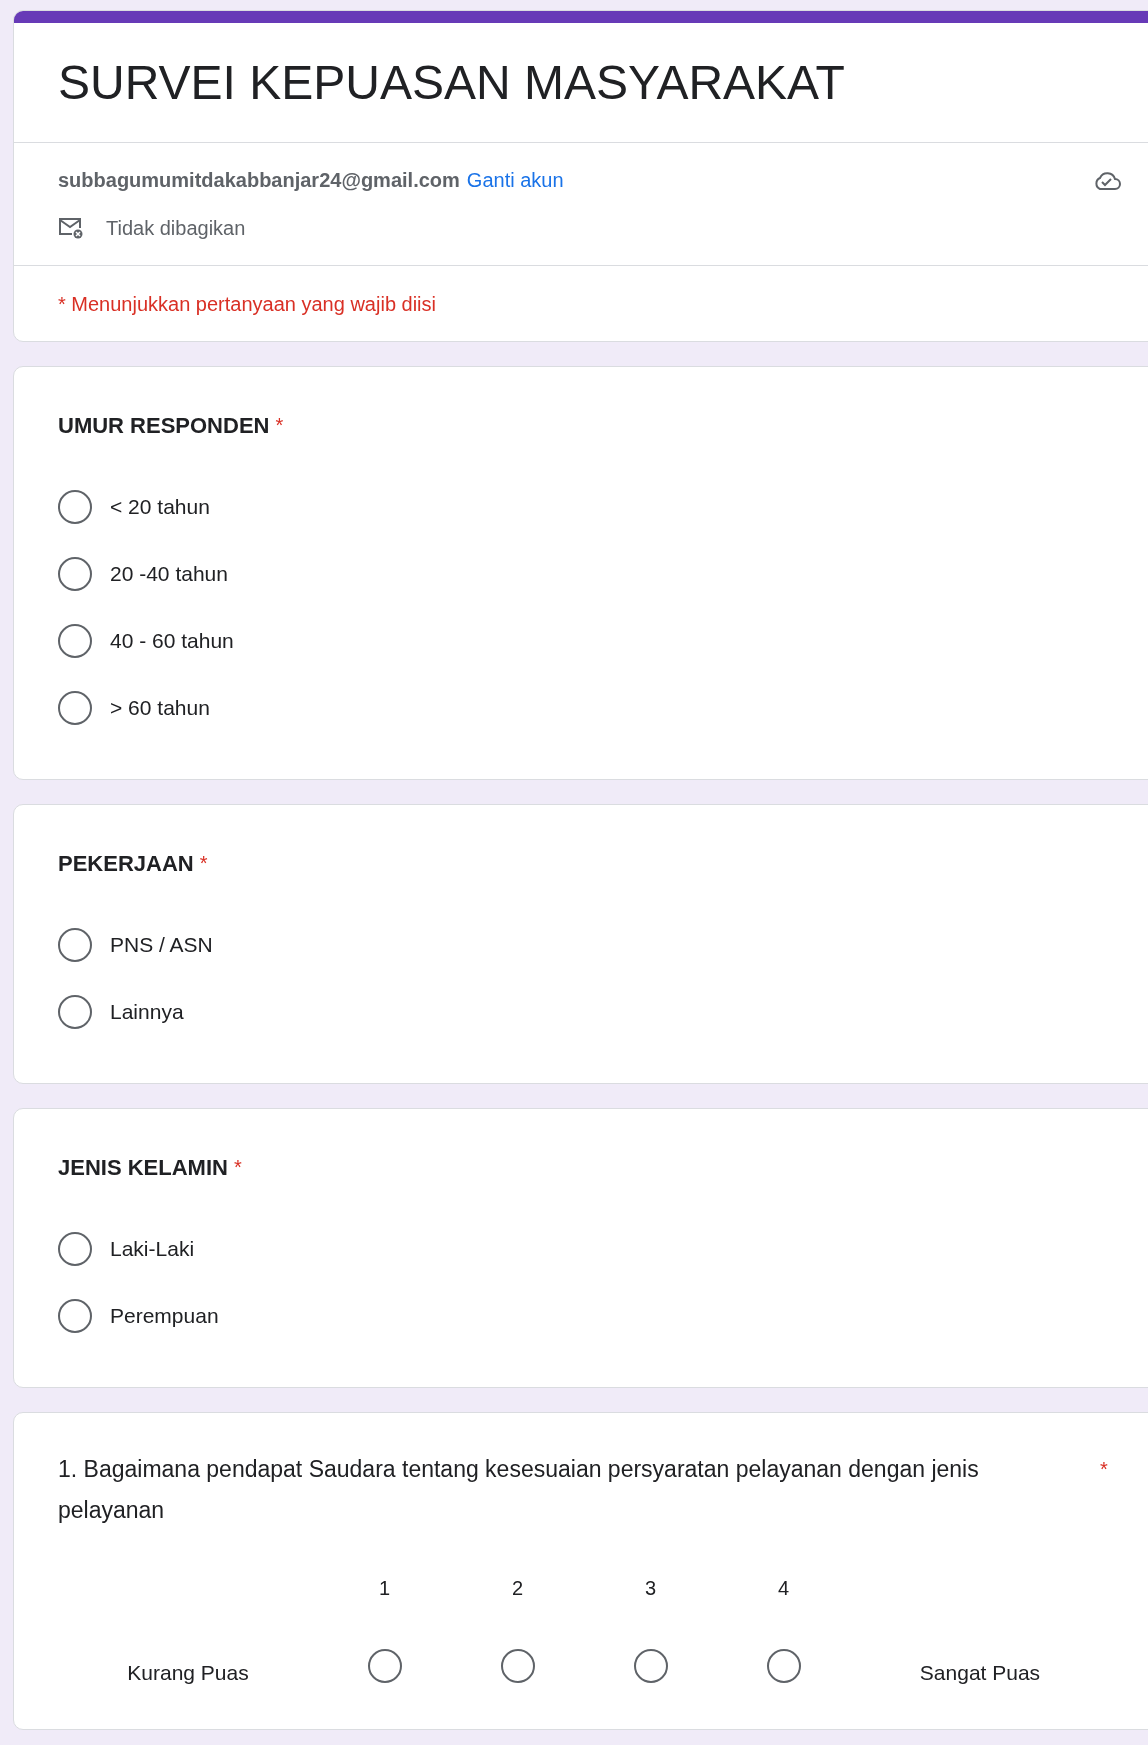 This screenshot has height=1745, width=1148. I want to click on scale-number: 1, so click(384, 1588).